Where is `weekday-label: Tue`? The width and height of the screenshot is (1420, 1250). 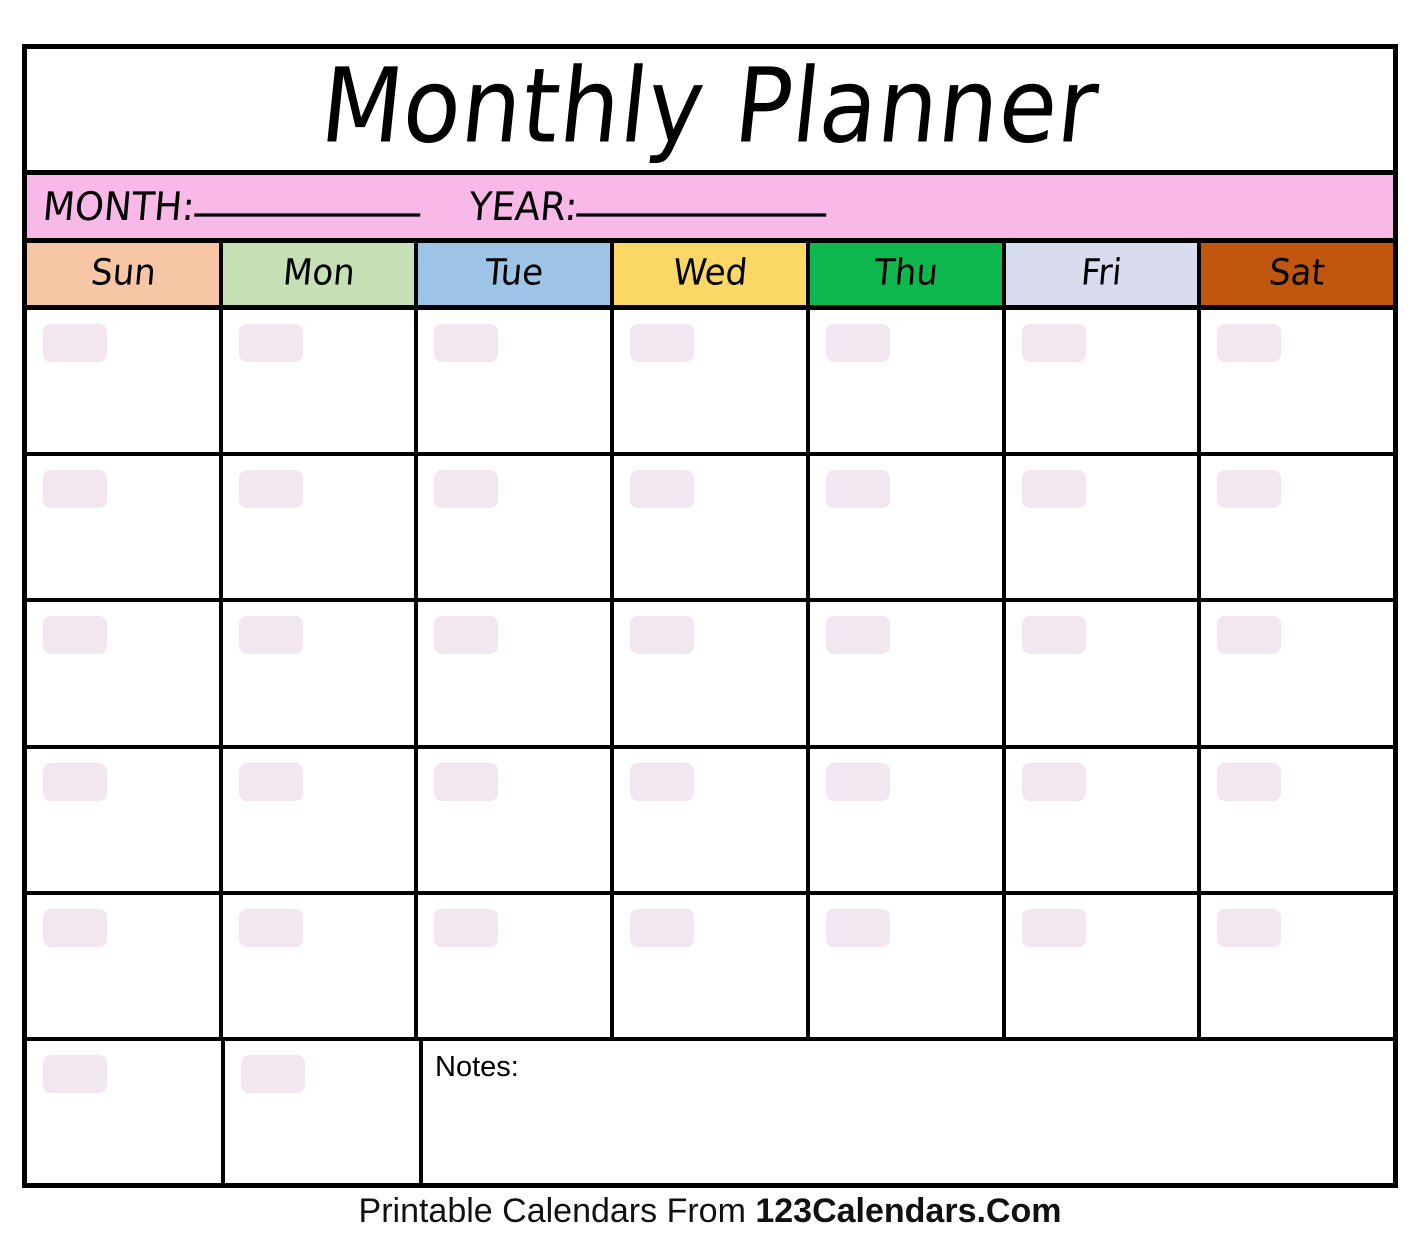
weekday-label: Tue is located at coordinates (514, 272).